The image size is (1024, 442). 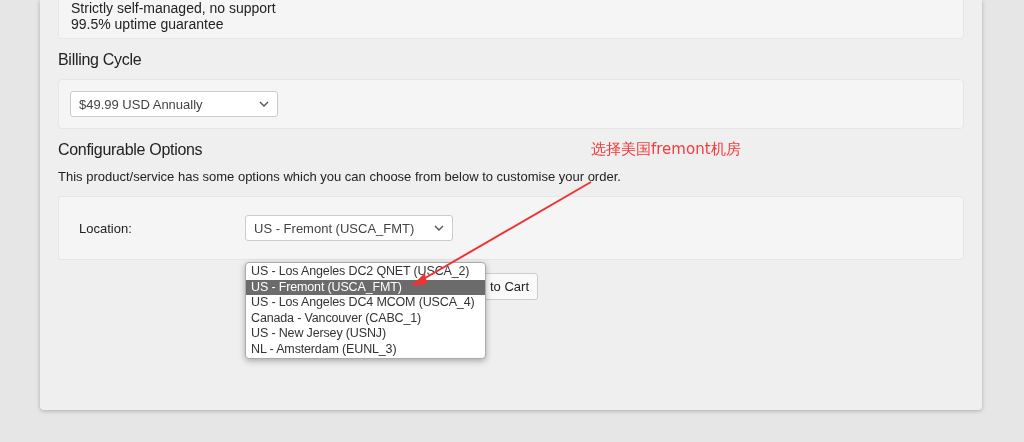 I want to click on dropdown-option: Canada - Vancouver (CABC_1), so click(x=365, y=318).